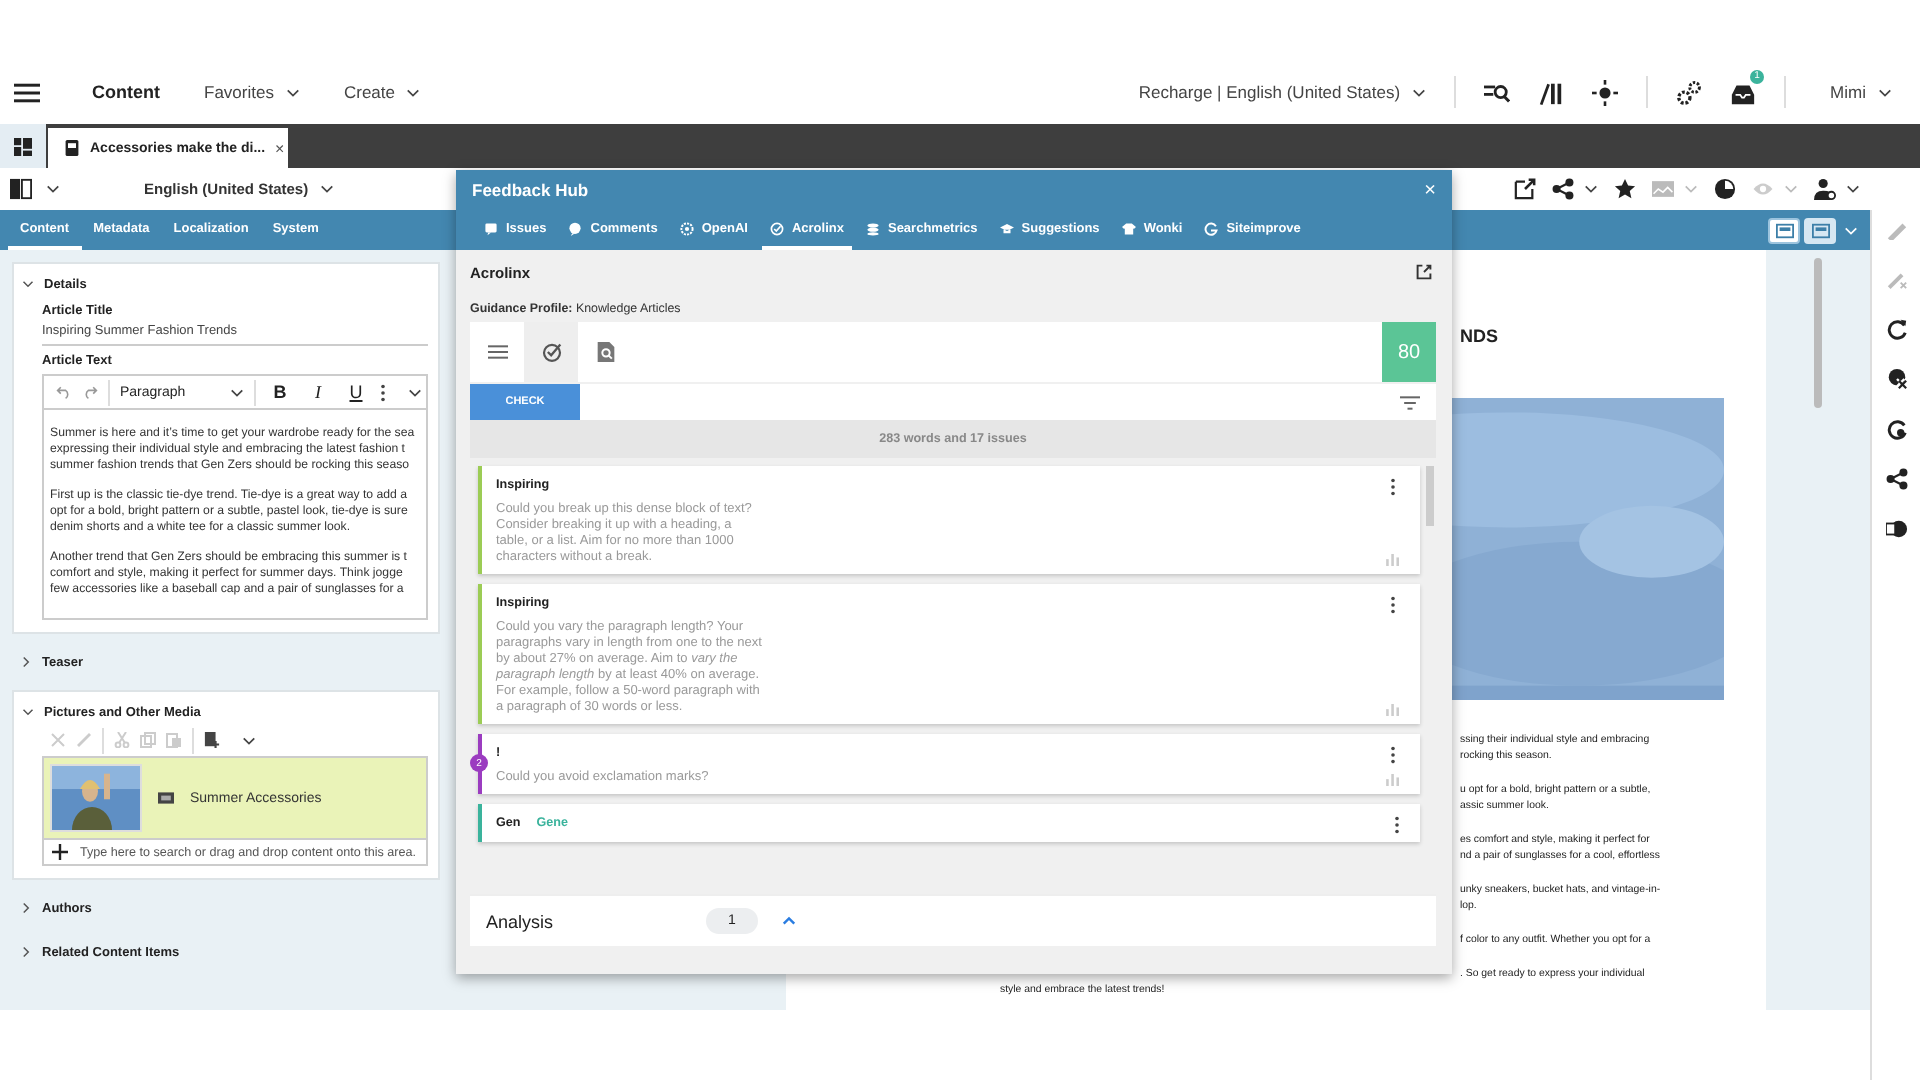 The width and height of the screenshot is (1920, 1080). What do you see at coordinates (90, 392) in the screenshot?
I see `redo-icon` at bounding box center [90, 392].